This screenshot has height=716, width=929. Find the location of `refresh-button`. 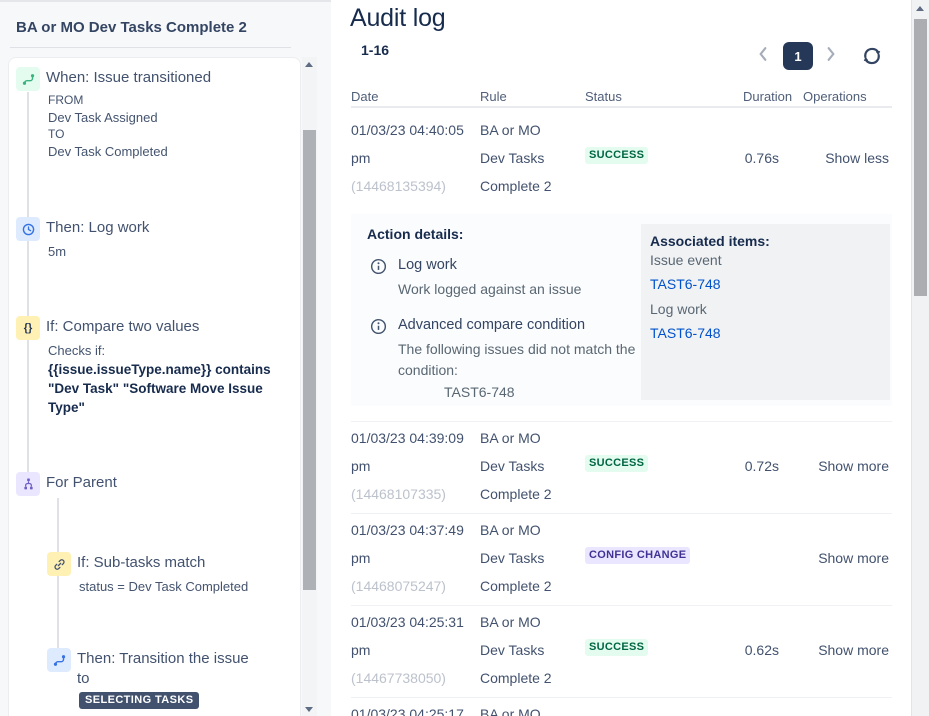

refresh-button is located at coordinates (872, 56).